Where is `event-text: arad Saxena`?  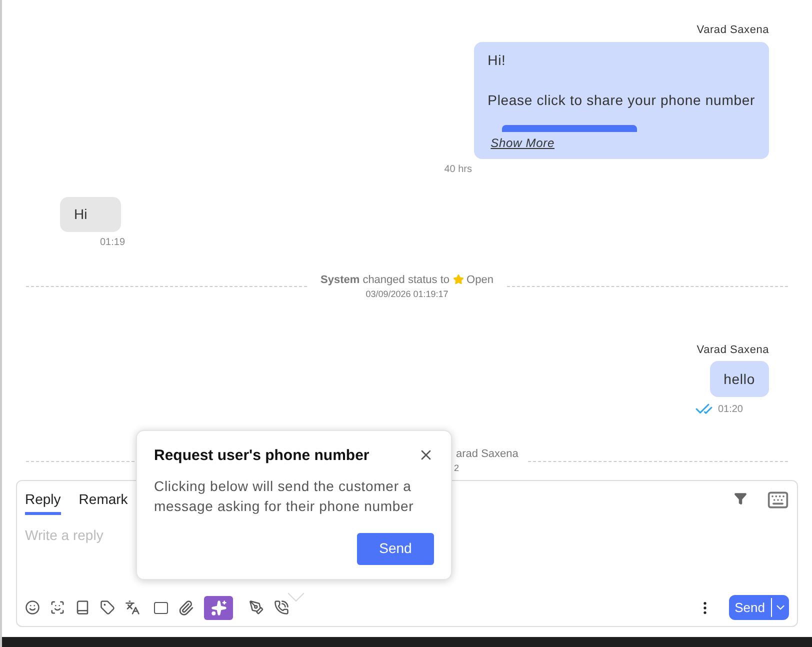 event-text: arad Saxena is located at coordinates (487, 454).